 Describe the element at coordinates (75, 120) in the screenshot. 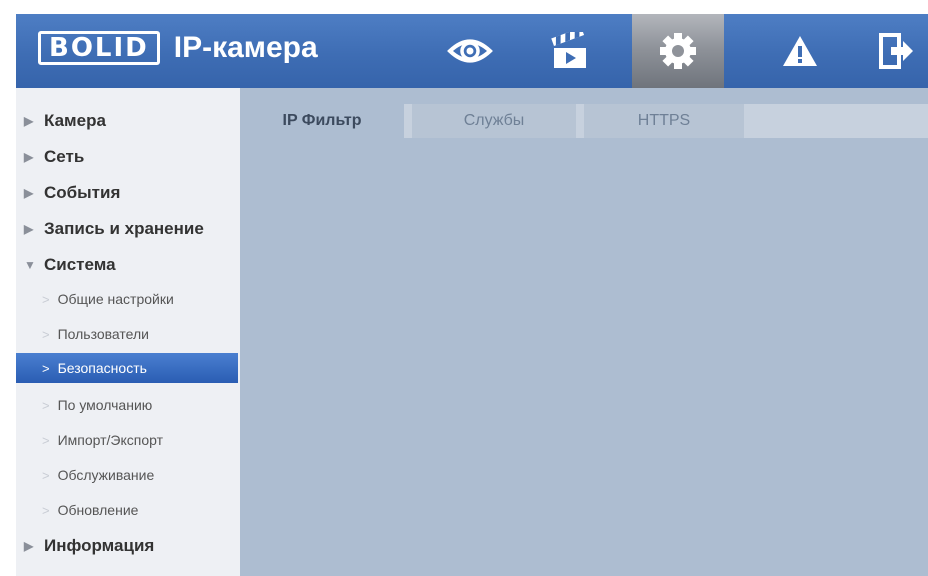

I see `sidebar-item-label: Камера` at that location.